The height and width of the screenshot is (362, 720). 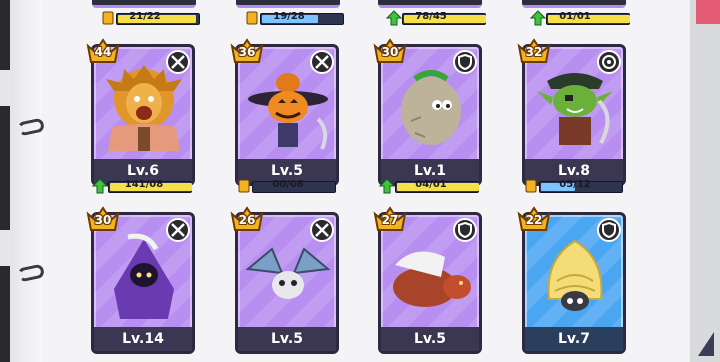 I want to click on crown-value: 27, so click(x=390, y=220).